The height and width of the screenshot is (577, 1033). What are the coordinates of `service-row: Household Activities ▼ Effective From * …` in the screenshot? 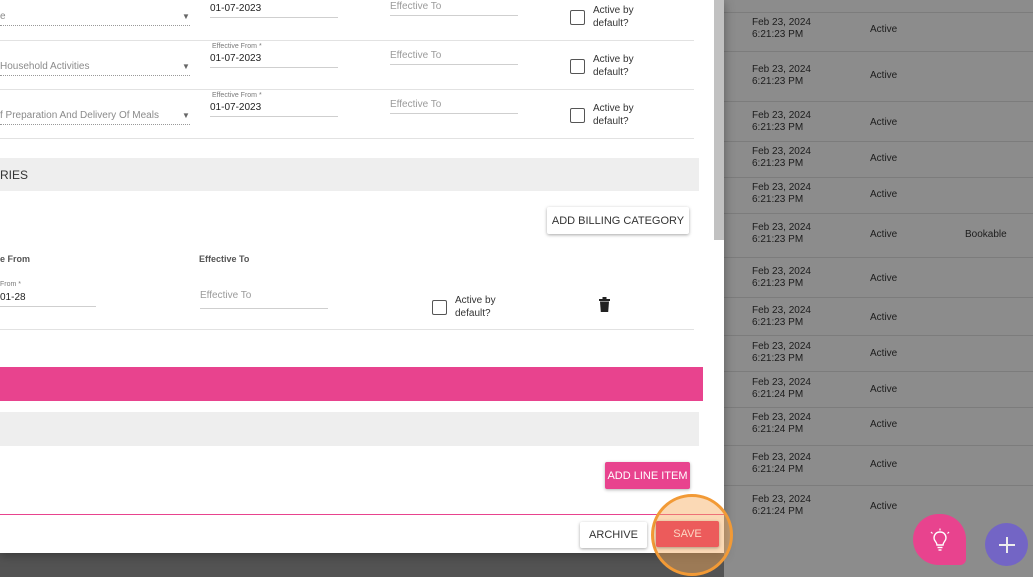 It's located at (347, 65).